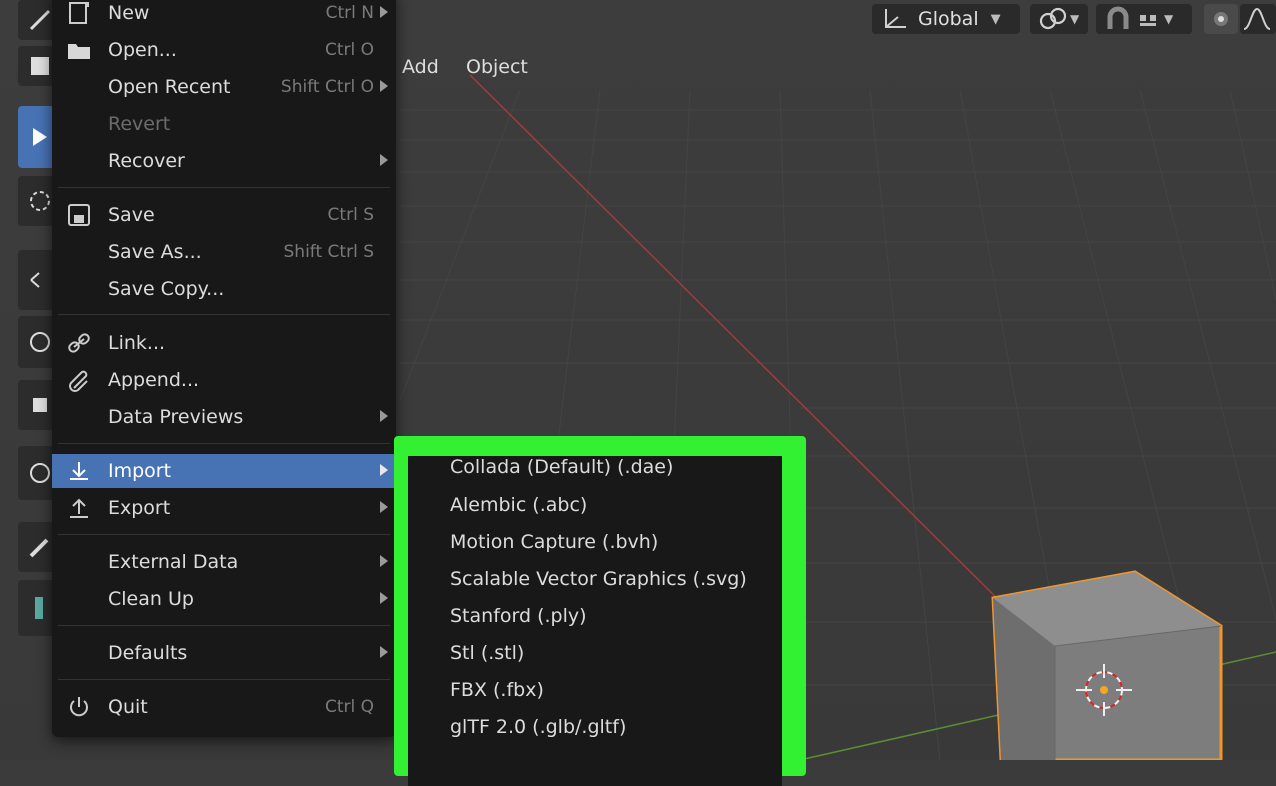  I want to click on menu-item-defaults: Defaults, so click(224, 653).